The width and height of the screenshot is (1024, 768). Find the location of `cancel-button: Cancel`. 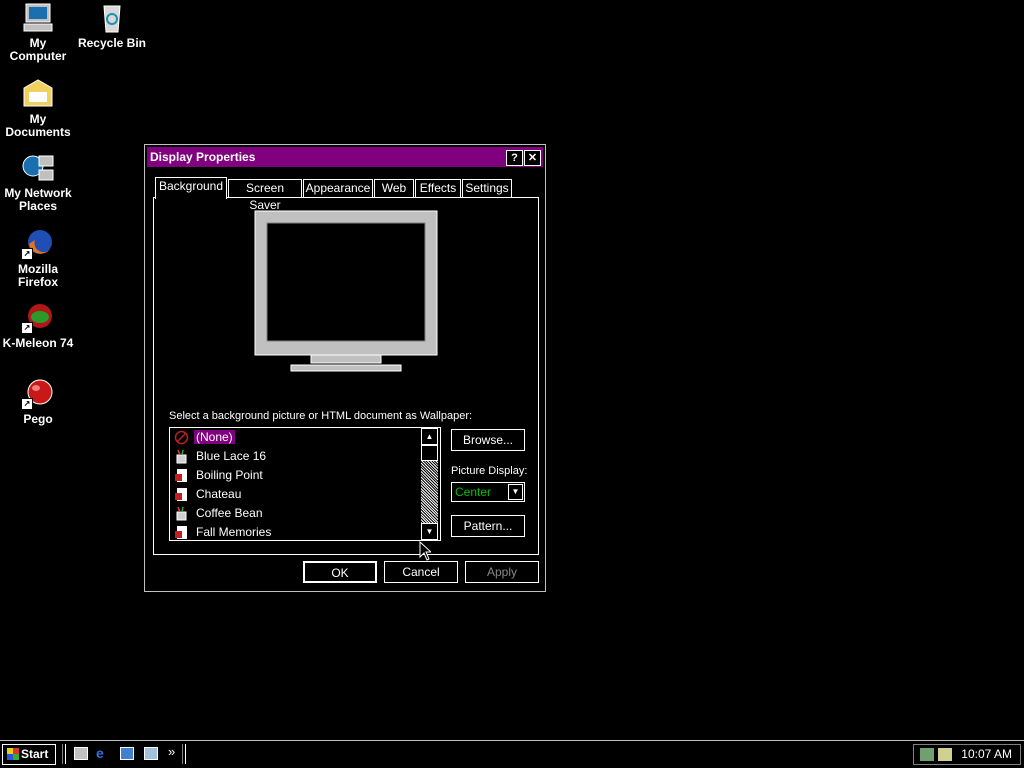

cancel-button: Cancel is located at coordinates (421, 572).